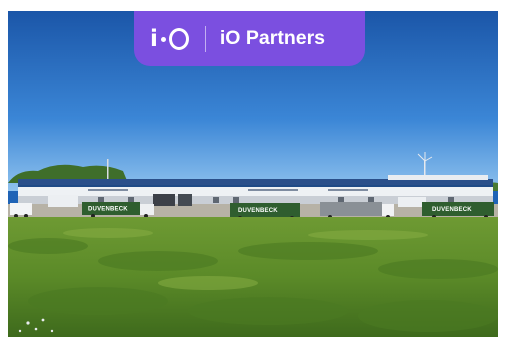  What do you see at coordinates (452, 210) in the screenshot?
I see `trailer-label-3: DUVENBECK` at bounding box center [452, 210].